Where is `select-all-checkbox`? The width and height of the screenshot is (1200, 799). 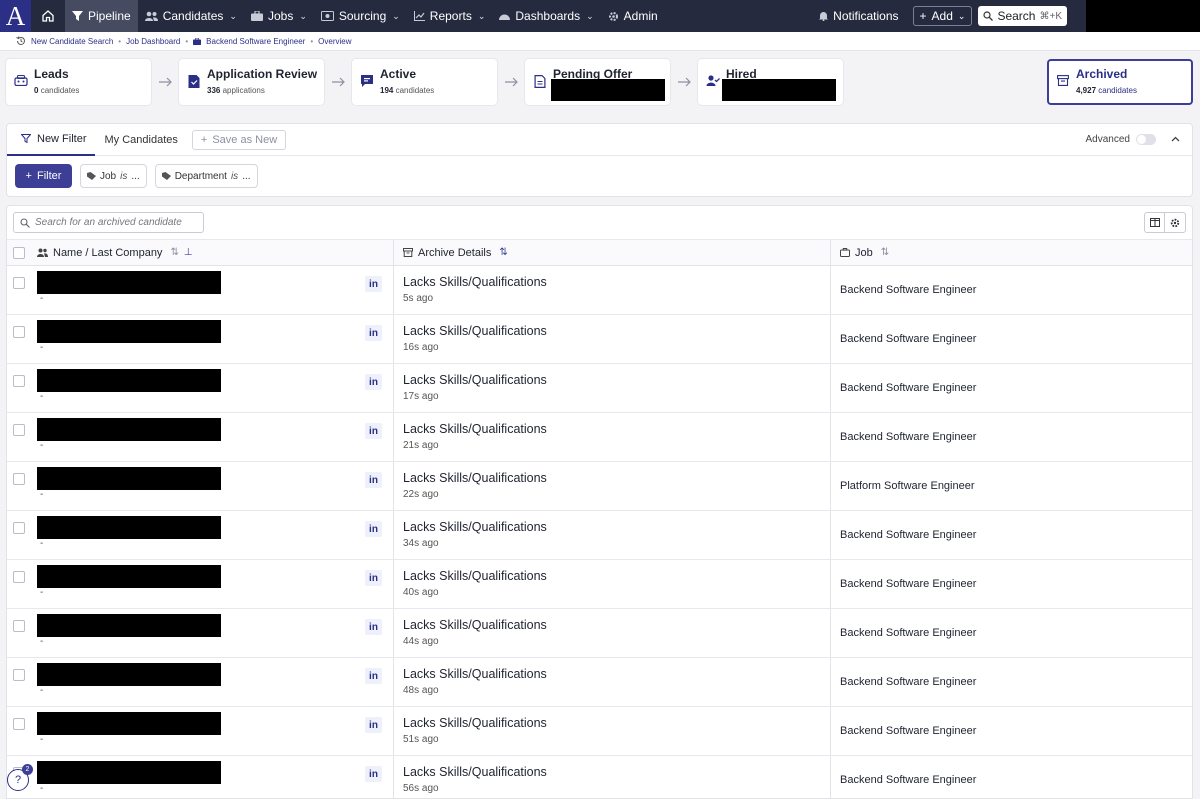
select-all-checkbox is located at coordinates (19, 252).